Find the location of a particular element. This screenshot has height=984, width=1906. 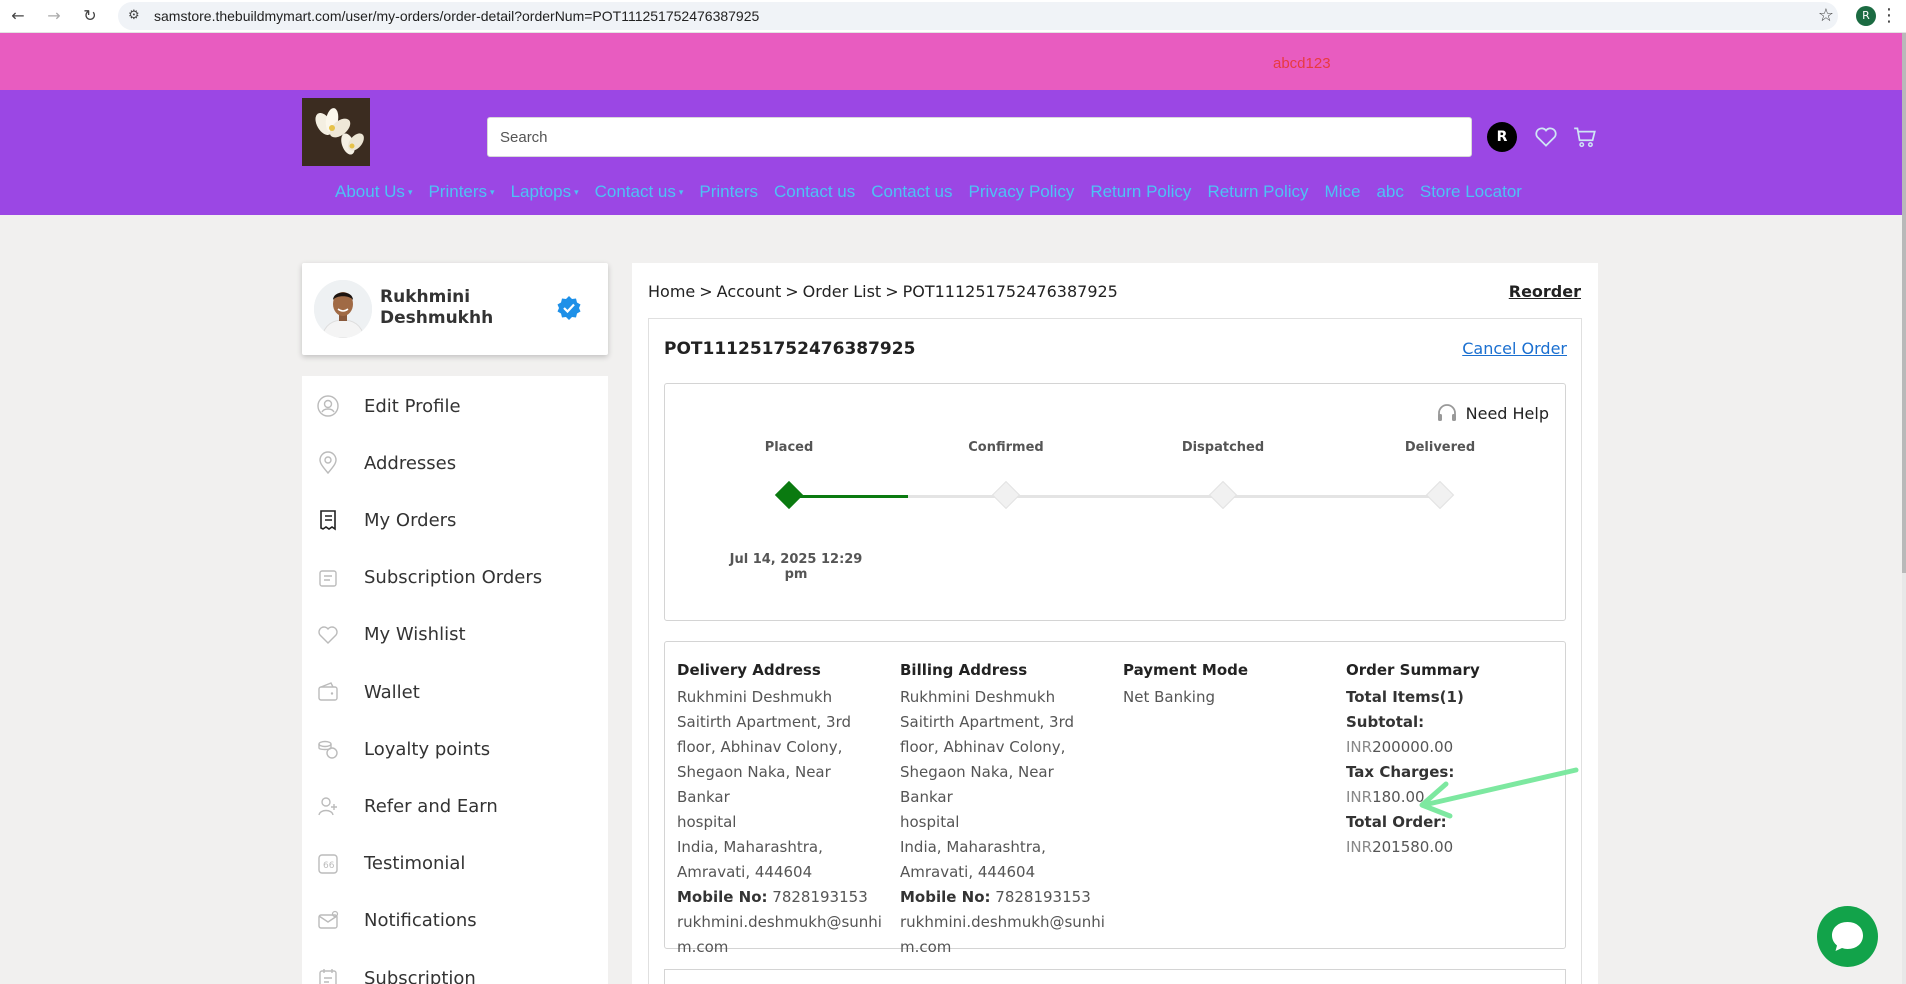

sidebar-item-my-orders: My Orders is located at coordinates (455, 520).